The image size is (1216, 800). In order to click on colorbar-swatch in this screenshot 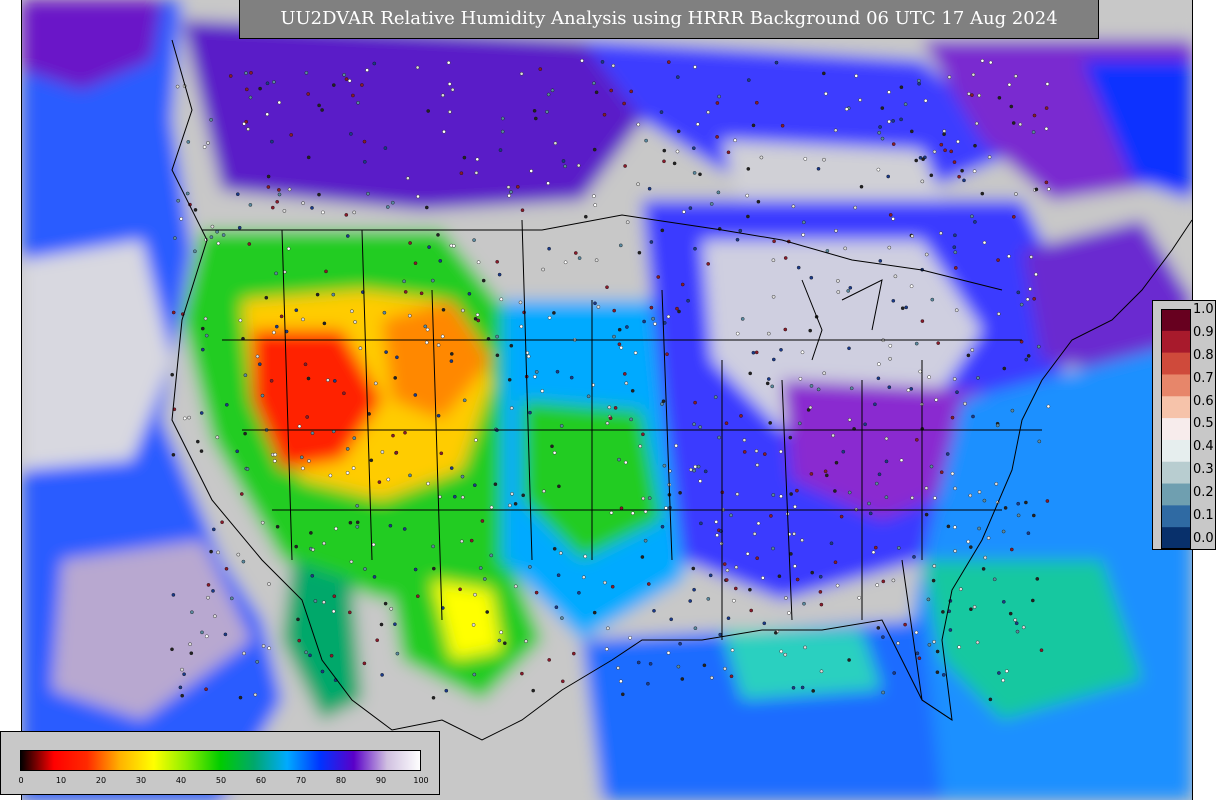, I will do `click(1176, 342)`.